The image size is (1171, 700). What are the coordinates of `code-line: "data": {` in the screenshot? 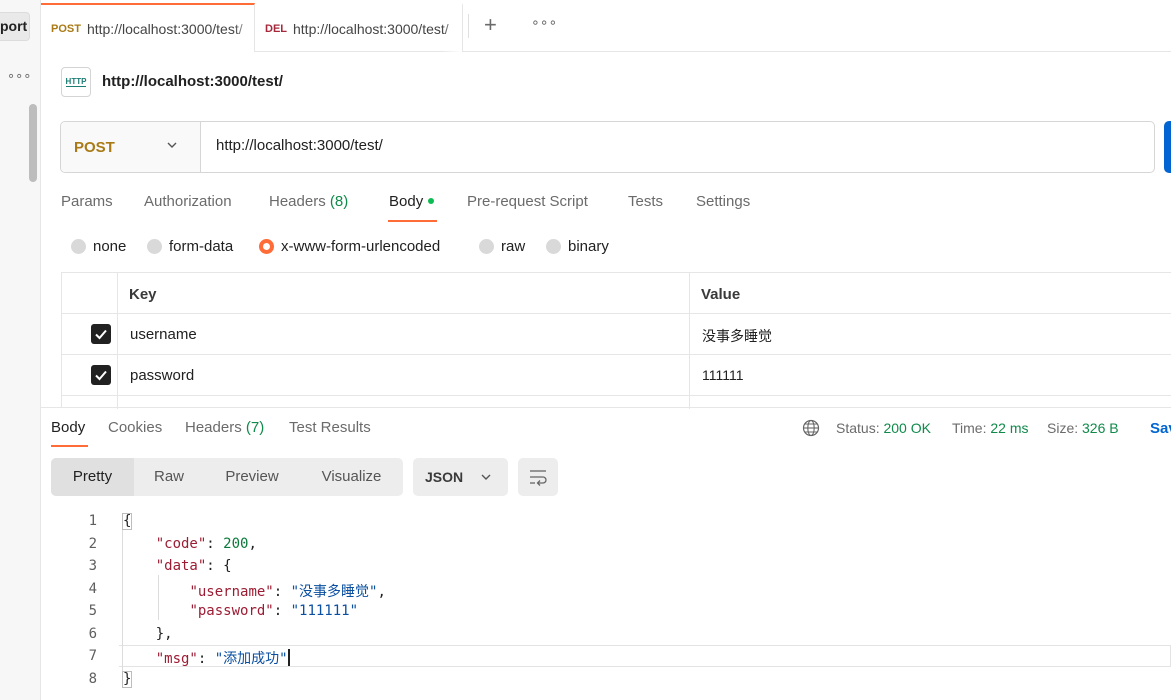 It's located at (193, 566).